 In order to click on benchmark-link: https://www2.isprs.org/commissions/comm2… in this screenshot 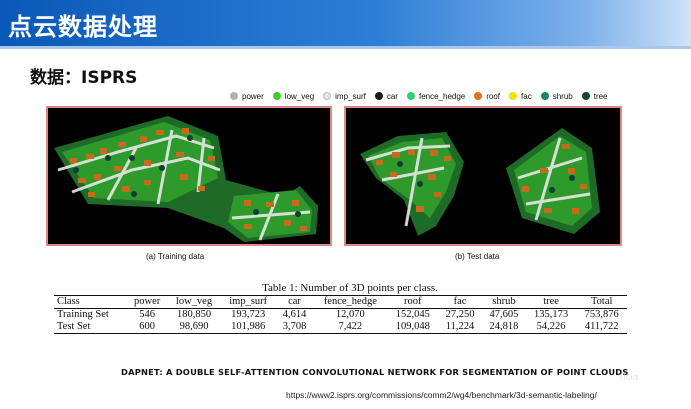, I will do `click(441, 395)`.